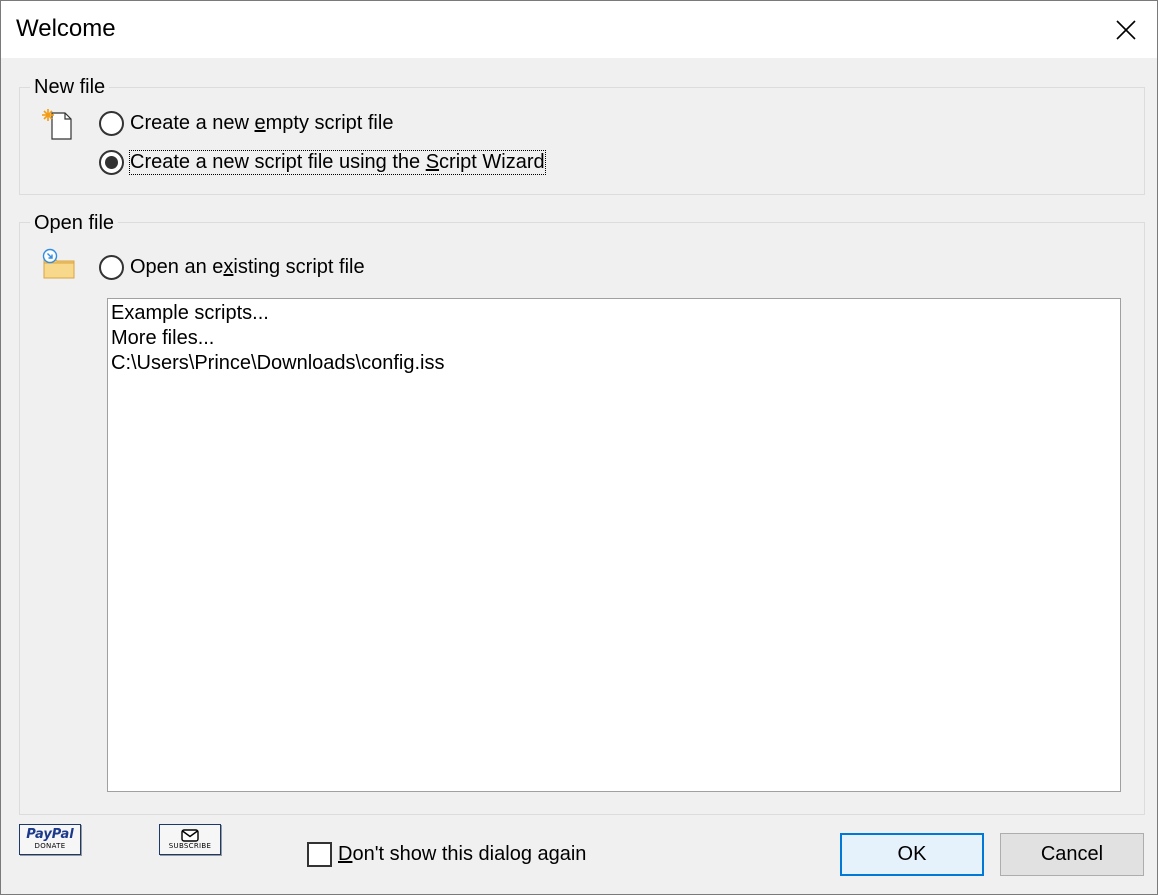  I want to click on open-folder-icon, so click(58, 263).